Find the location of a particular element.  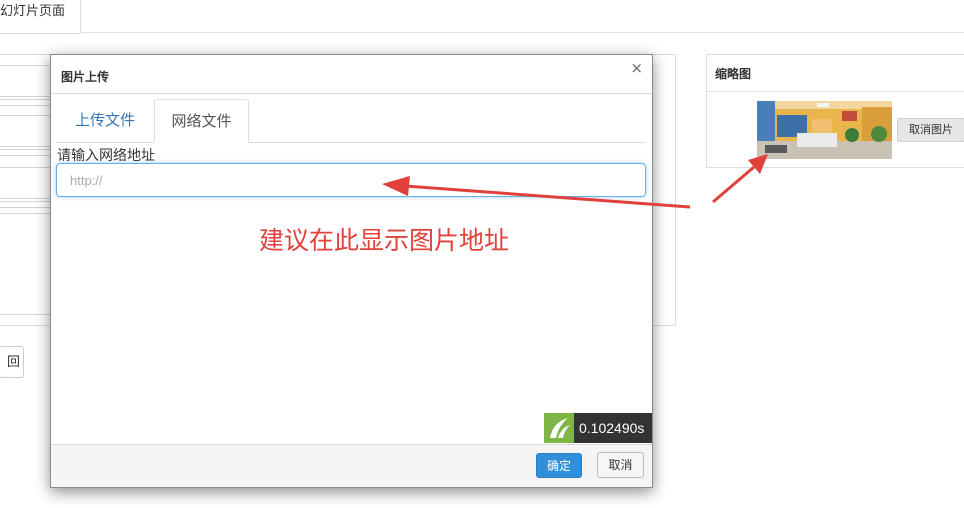

timer-text: 0.102490s is located at coordinates (612, 428).